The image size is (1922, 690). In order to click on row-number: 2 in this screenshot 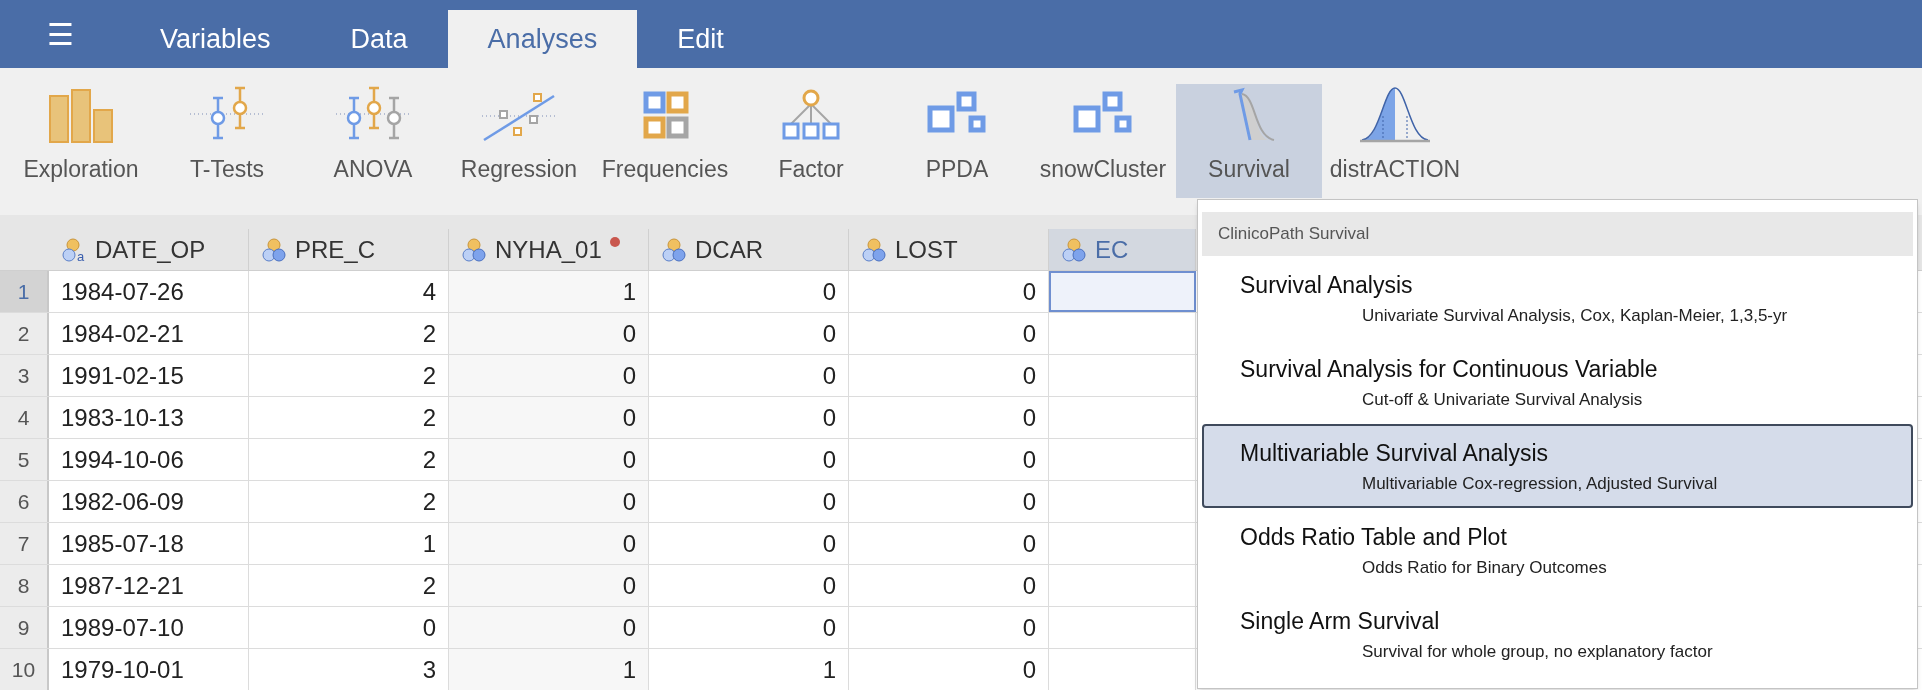, I will do `click(24, 333)`.